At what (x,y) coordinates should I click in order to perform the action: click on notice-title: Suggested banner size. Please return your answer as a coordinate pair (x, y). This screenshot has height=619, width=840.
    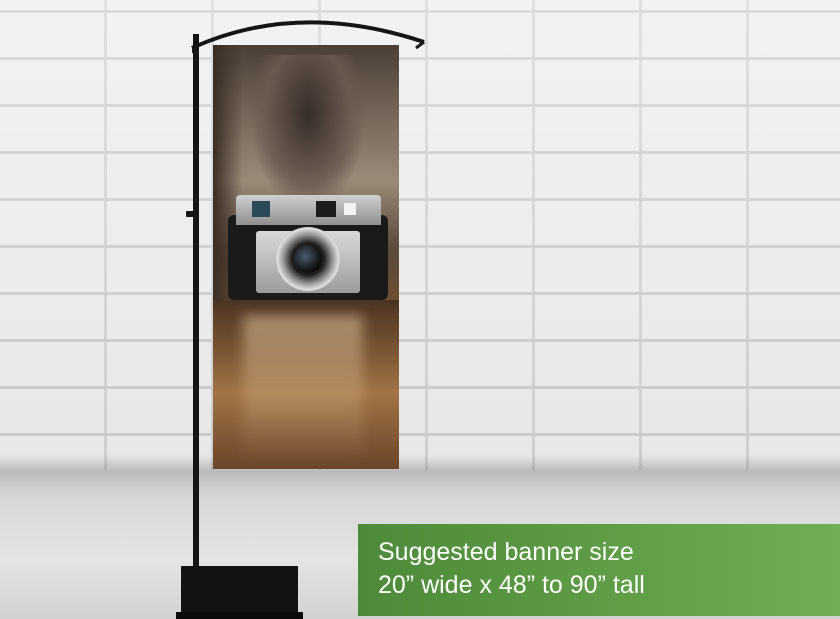
    Looking at the image, I should click on (506, 552).